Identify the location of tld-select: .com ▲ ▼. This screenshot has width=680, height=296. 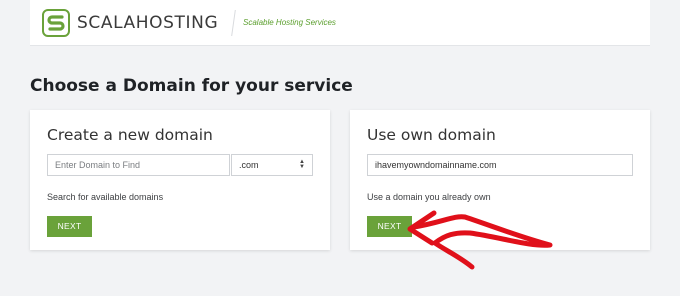
(272, 165).